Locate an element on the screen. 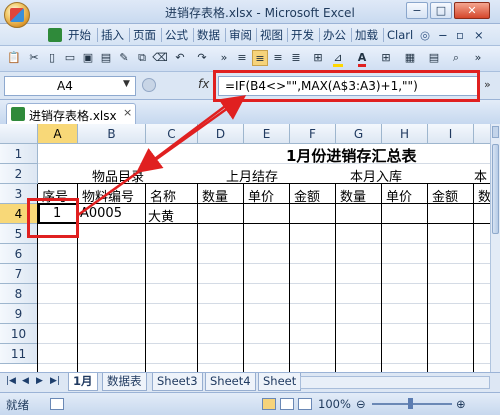  sheet-tab-data: 数据表 is located at coordinates (124, 382).